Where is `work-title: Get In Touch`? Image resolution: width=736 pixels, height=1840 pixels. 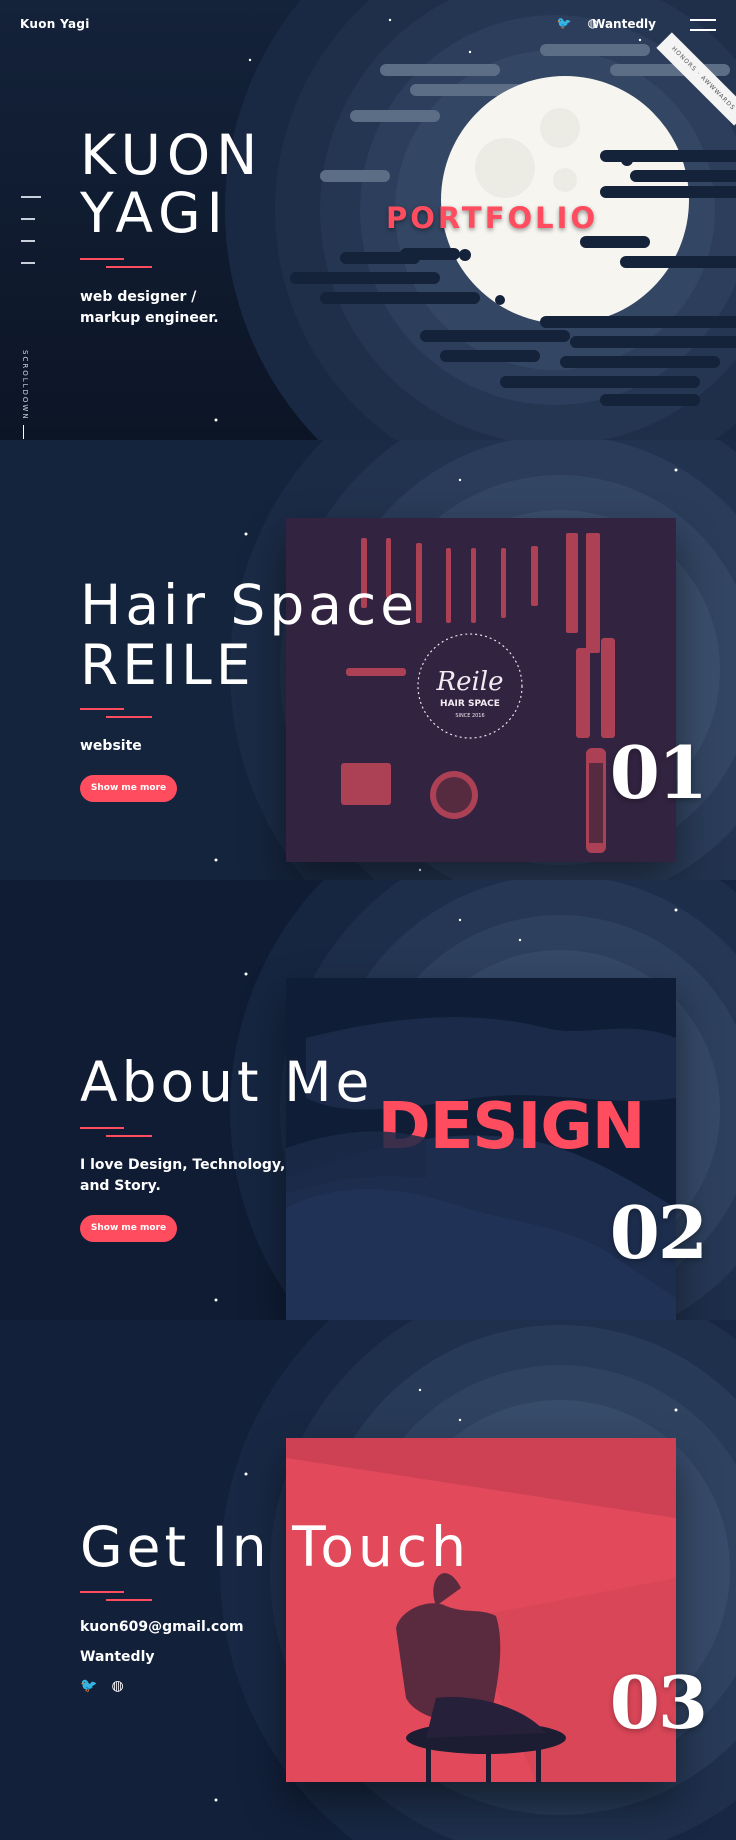 work-title: Get In Touch is located at coordinates (275, 1547).